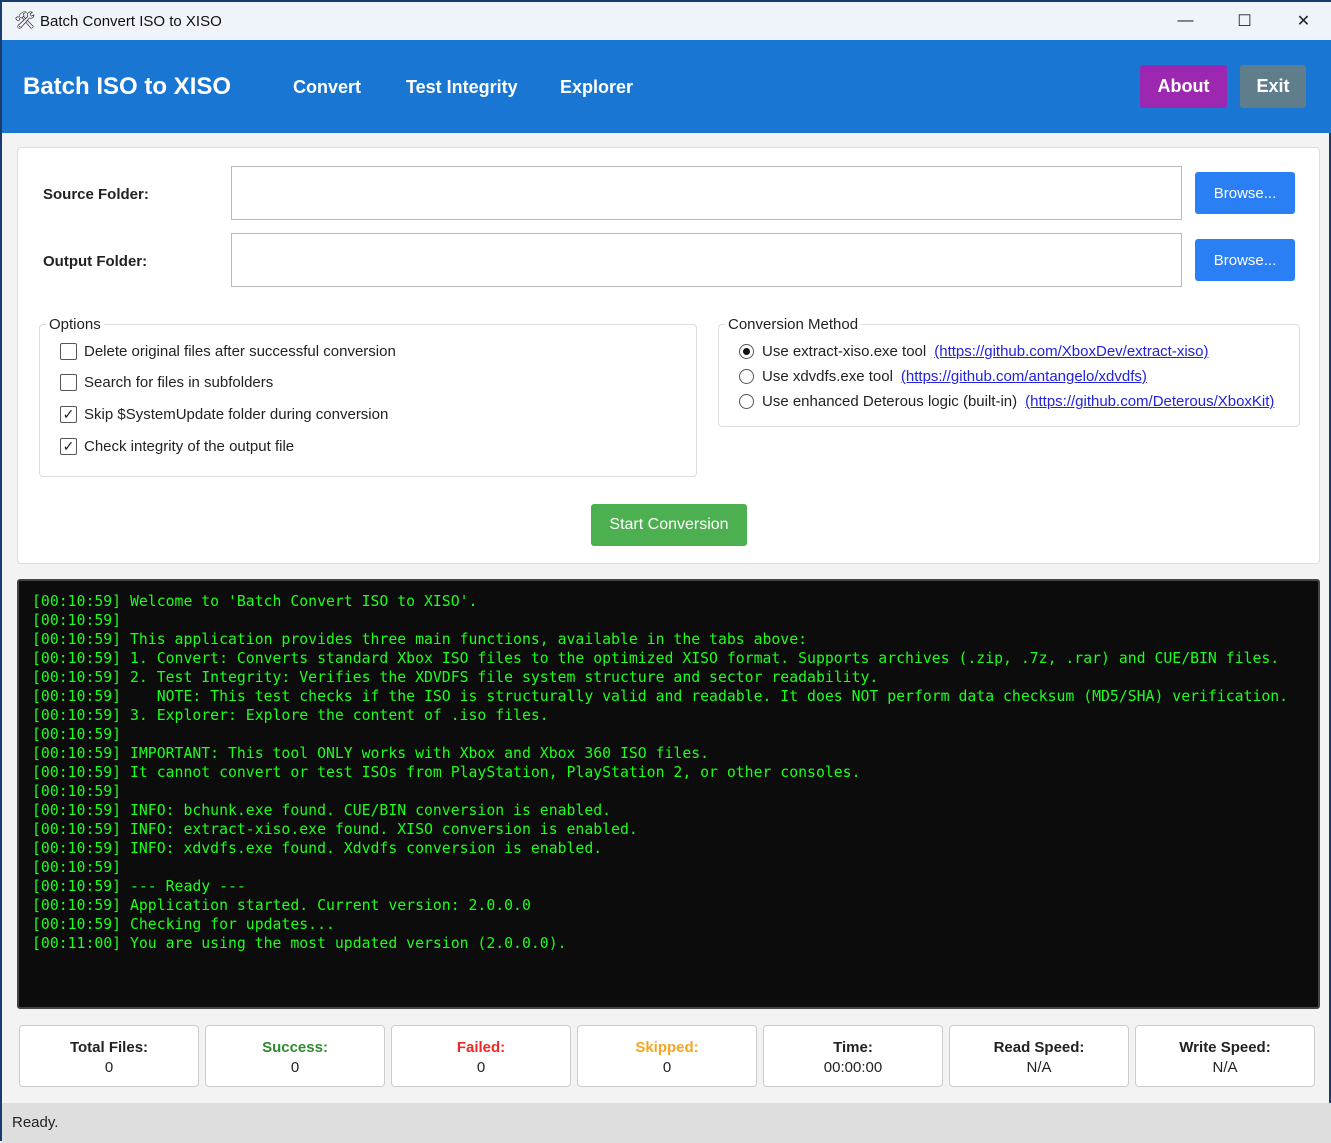 This screenshot has height=1143, width=1331. I want to click on stat-card: Read Speed: N/A, so click(1039, 1056).